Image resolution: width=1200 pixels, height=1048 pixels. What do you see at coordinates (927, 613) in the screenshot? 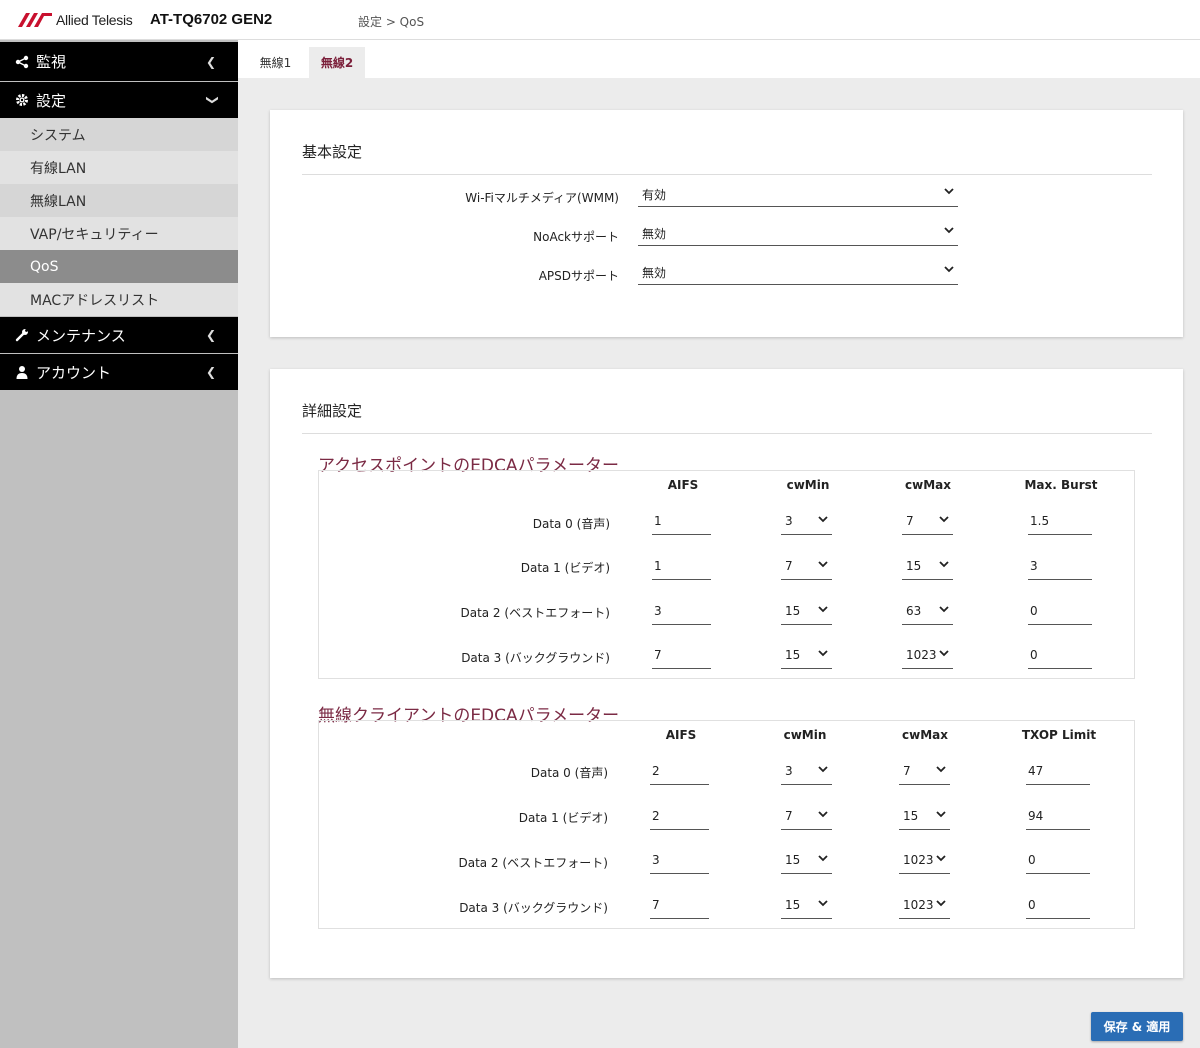
I see `ap-cwmax-select: 63` at bounding box center [927, 613].